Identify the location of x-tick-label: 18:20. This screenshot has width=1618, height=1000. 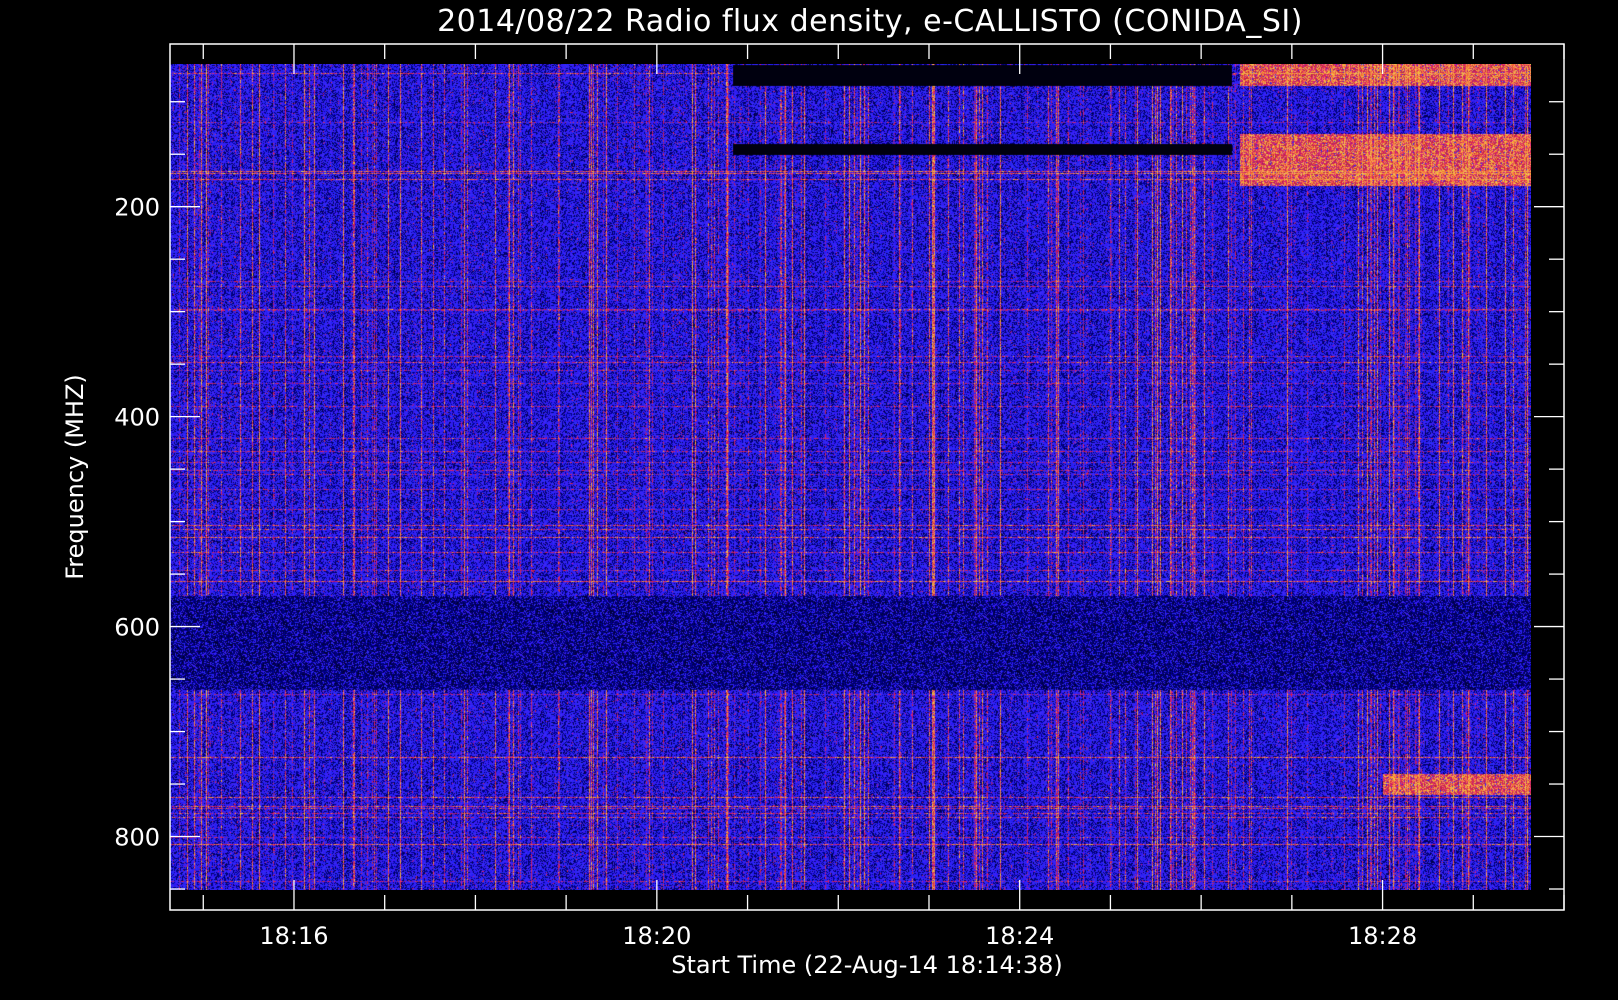
(656, 936).